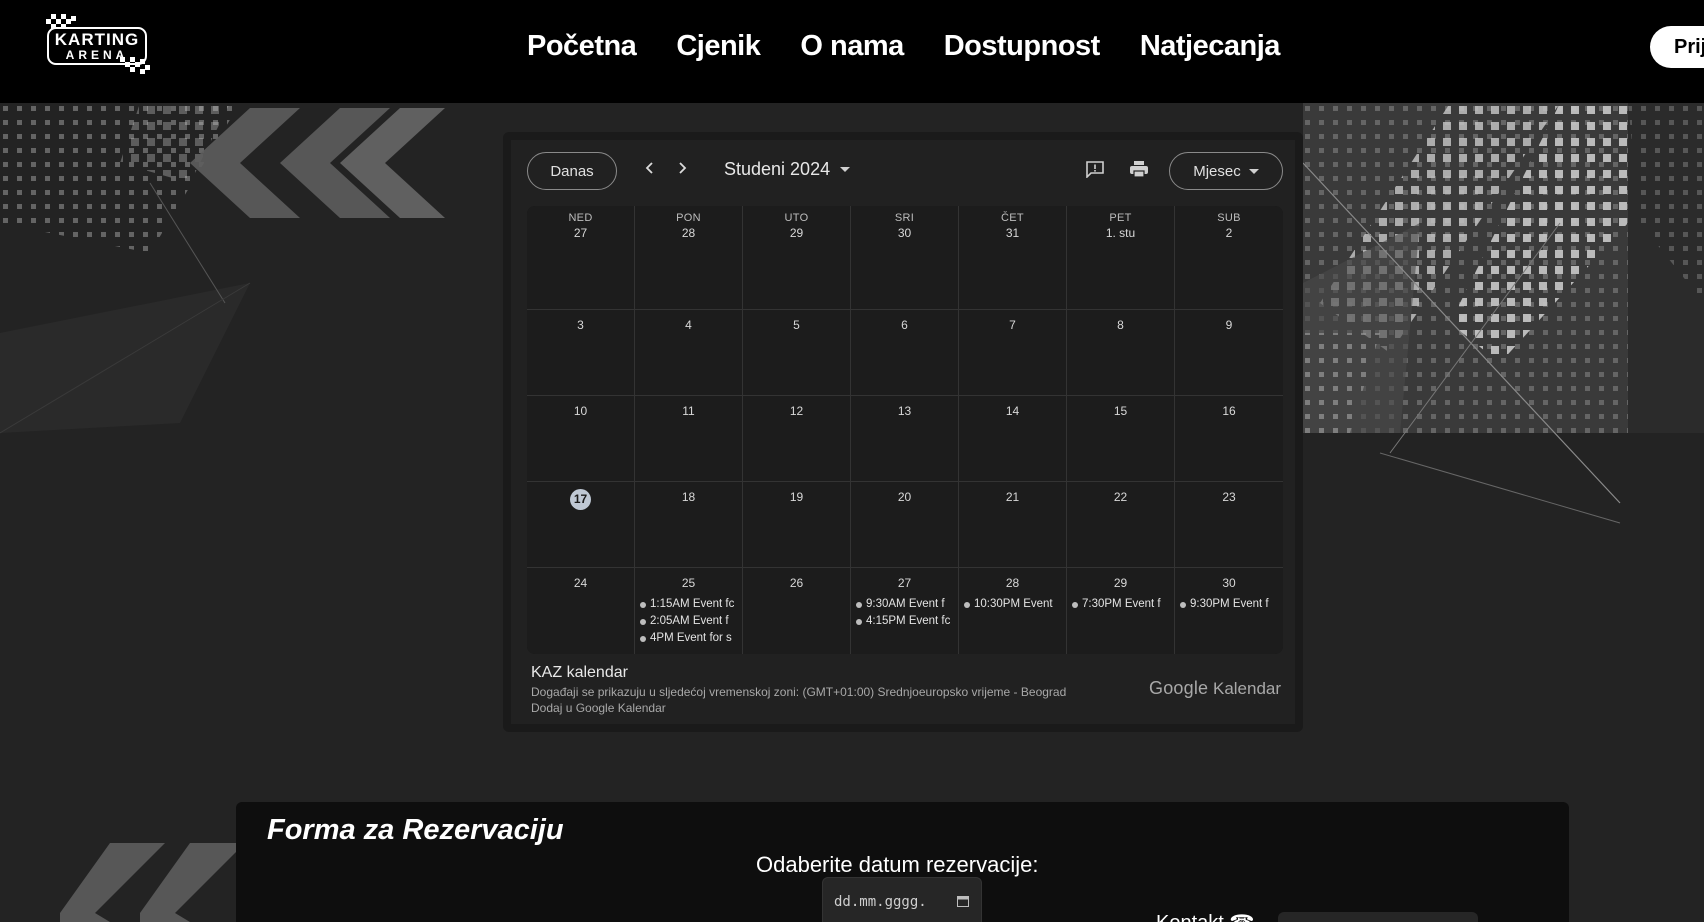  Describe the element at coordinates (580, 583) in the screenshot. I see `day-number: 24` at that location.